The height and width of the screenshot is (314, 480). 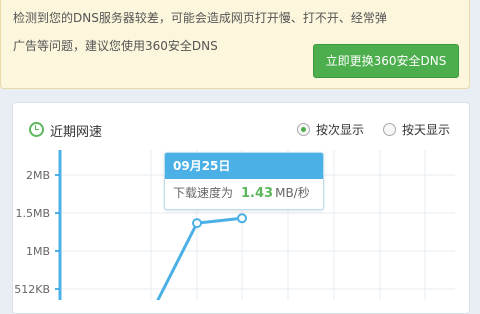 What do you see at coordinates (257, 193) in the screenshot?
I see `tooltip-value: 1.43` at bounding box center [257, 193].